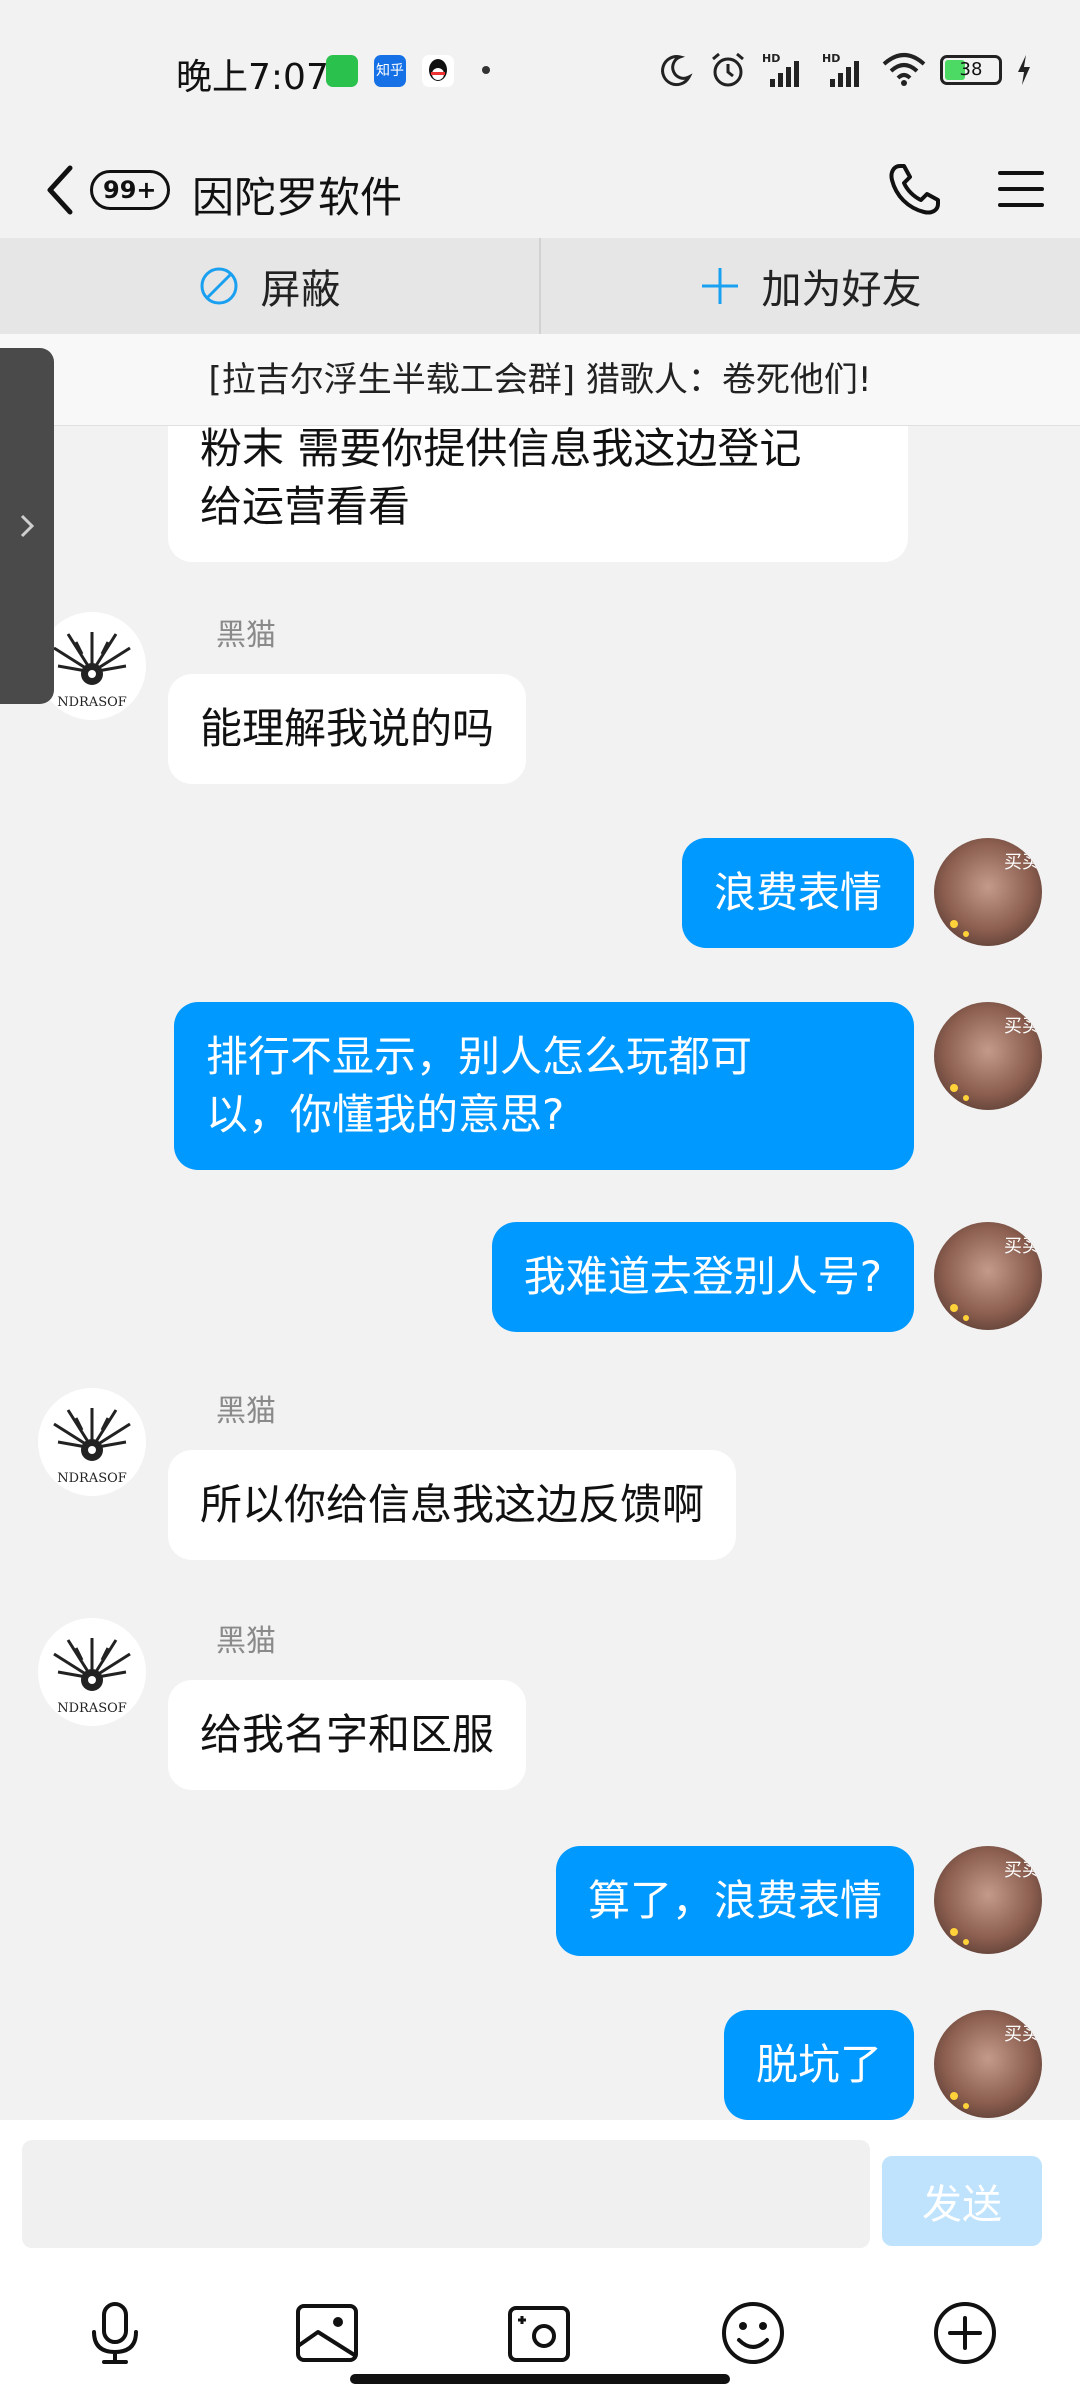 Image resolution: width=1080 pixels, height=2400 pixels. I want to click on status-time: 晚上7:07, so click(252, 77).